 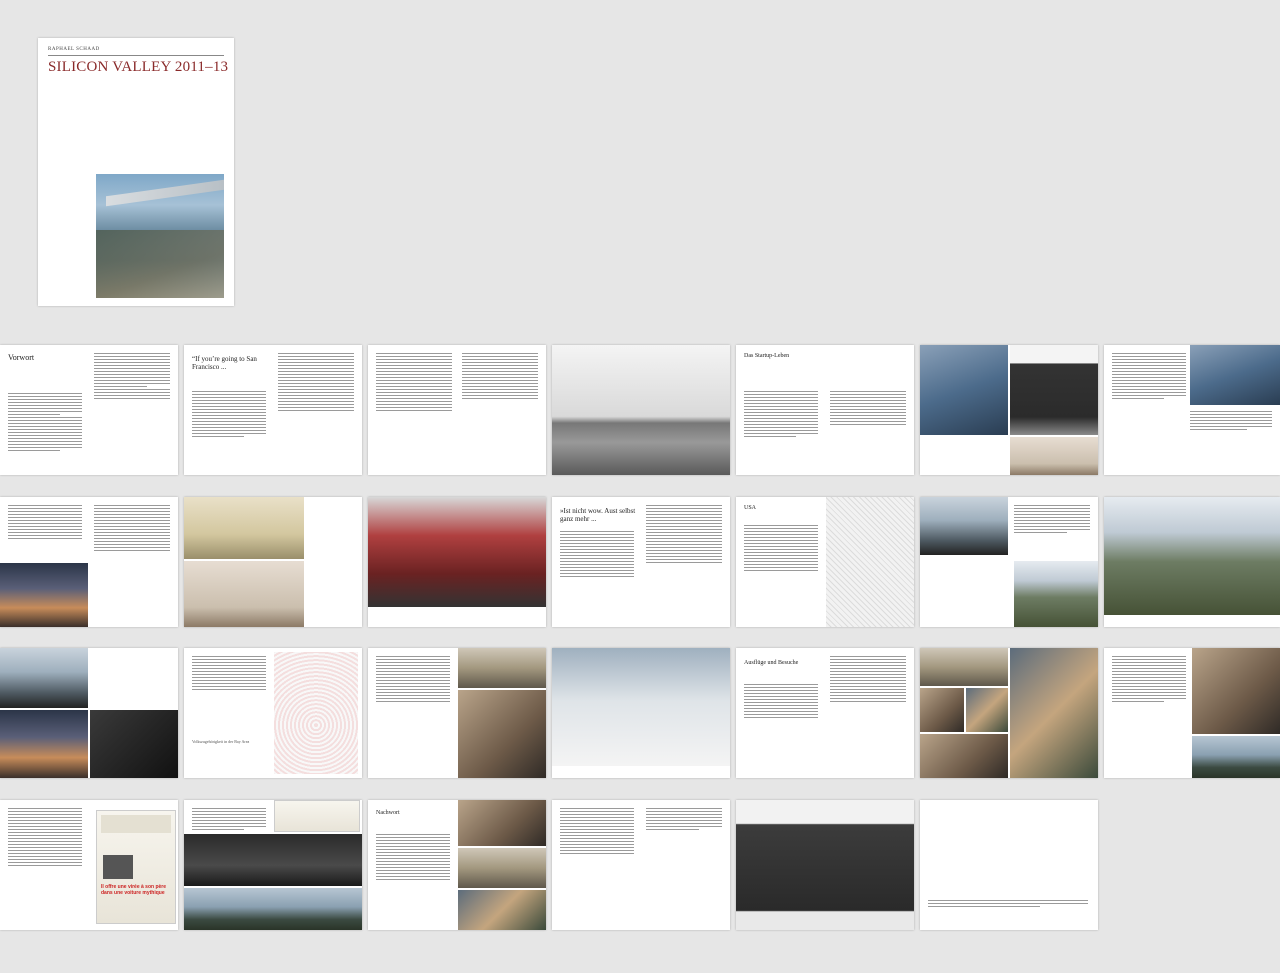 I want to click on stage-photo, so click(x=273, y=860).